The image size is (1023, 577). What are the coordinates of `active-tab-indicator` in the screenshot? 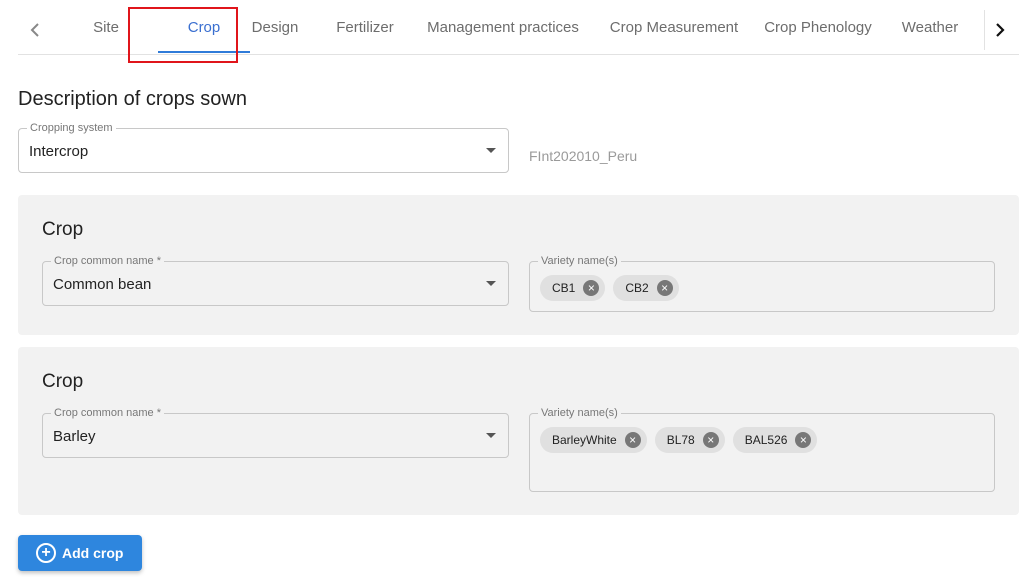 It's located at (204, 52).